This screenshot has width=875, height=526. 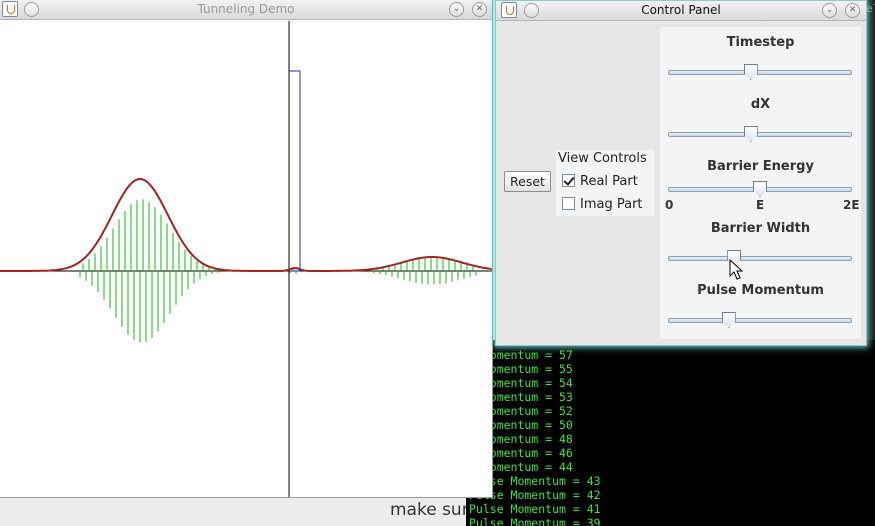 What do you see at coordinates (760, 290) in the screenshot?
I see `pulse-momentum-label: Pulse Momentum` at bounding box center [760, 290].